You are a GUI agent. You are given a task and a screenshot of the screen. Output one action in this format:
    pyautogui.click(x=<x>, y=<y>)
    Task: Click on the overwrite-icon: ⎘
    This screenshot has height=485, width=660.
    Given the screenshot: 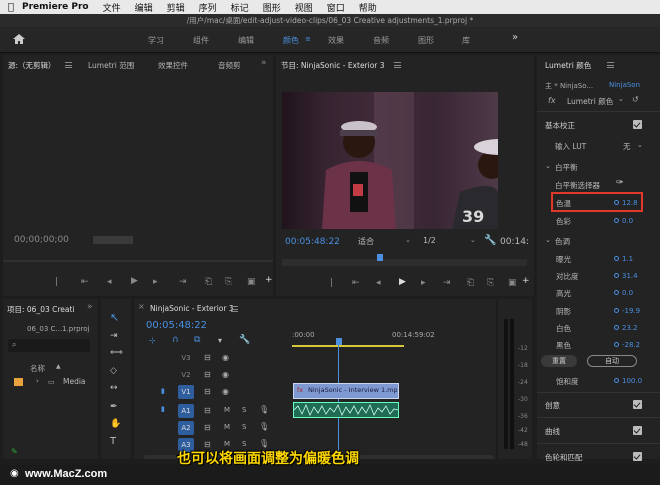 What is the action you would take?
    pyautogui.click(x=228, y=282)
    